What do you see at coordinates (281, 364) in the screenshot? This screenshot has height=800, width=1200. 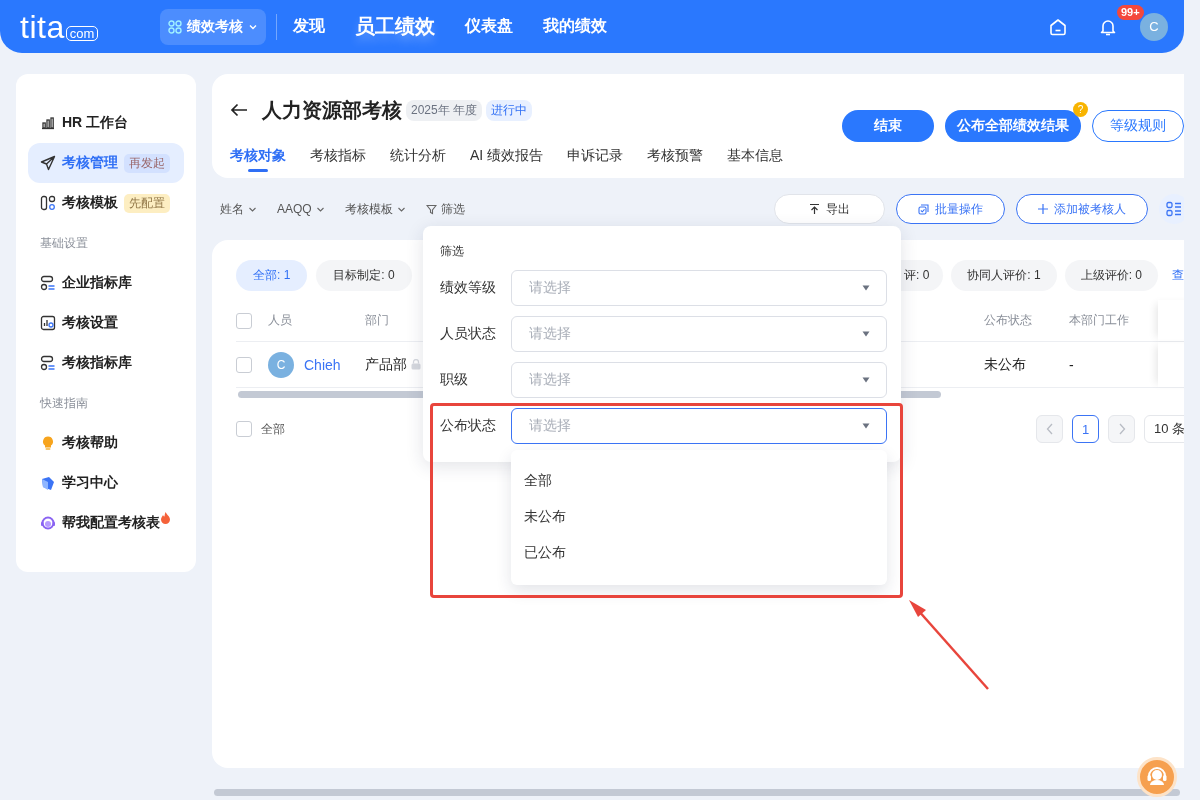 I see `user-avatar: C` at bounding box center [281, 364].